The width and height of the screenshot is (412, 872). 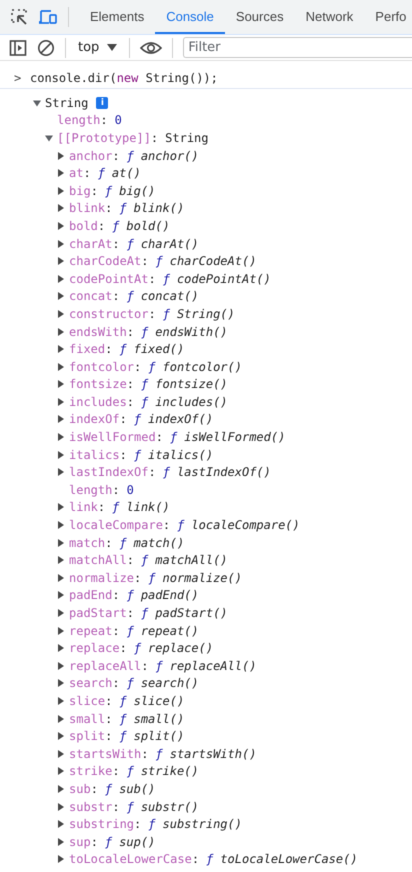 I want to click on property-name: slice:, so click(x=90, y=701).